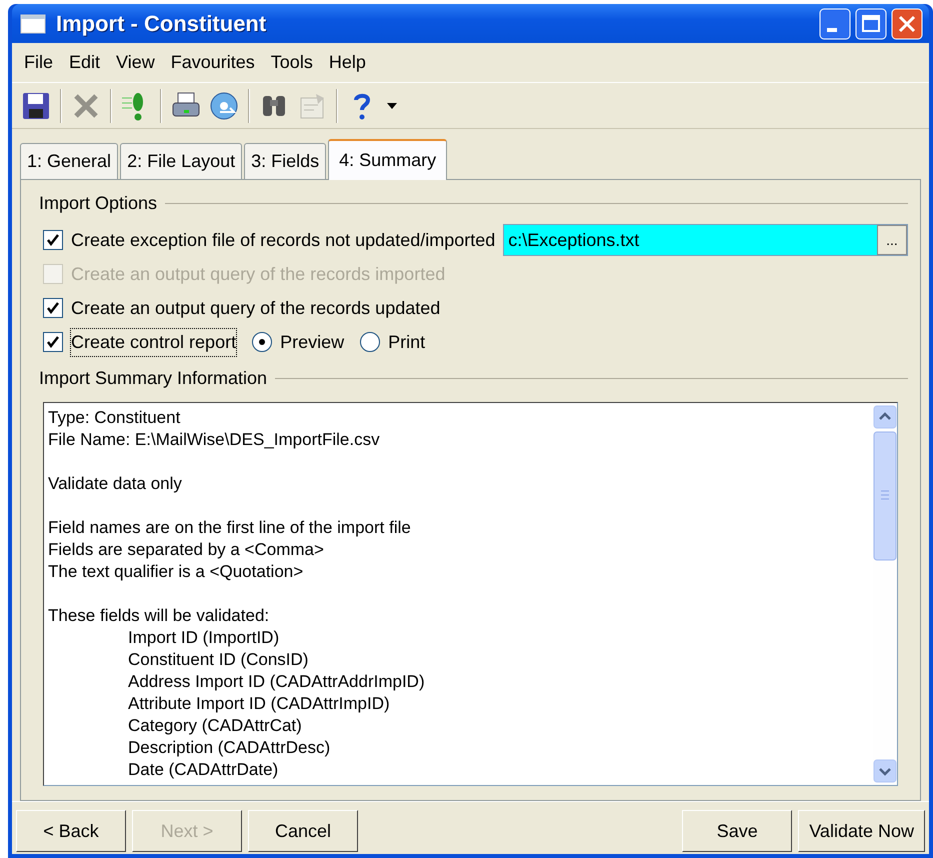 Image resolution: width=933 pixels, height=858 pixels. I want to click on radio-label: Preview, so click(312, 342).